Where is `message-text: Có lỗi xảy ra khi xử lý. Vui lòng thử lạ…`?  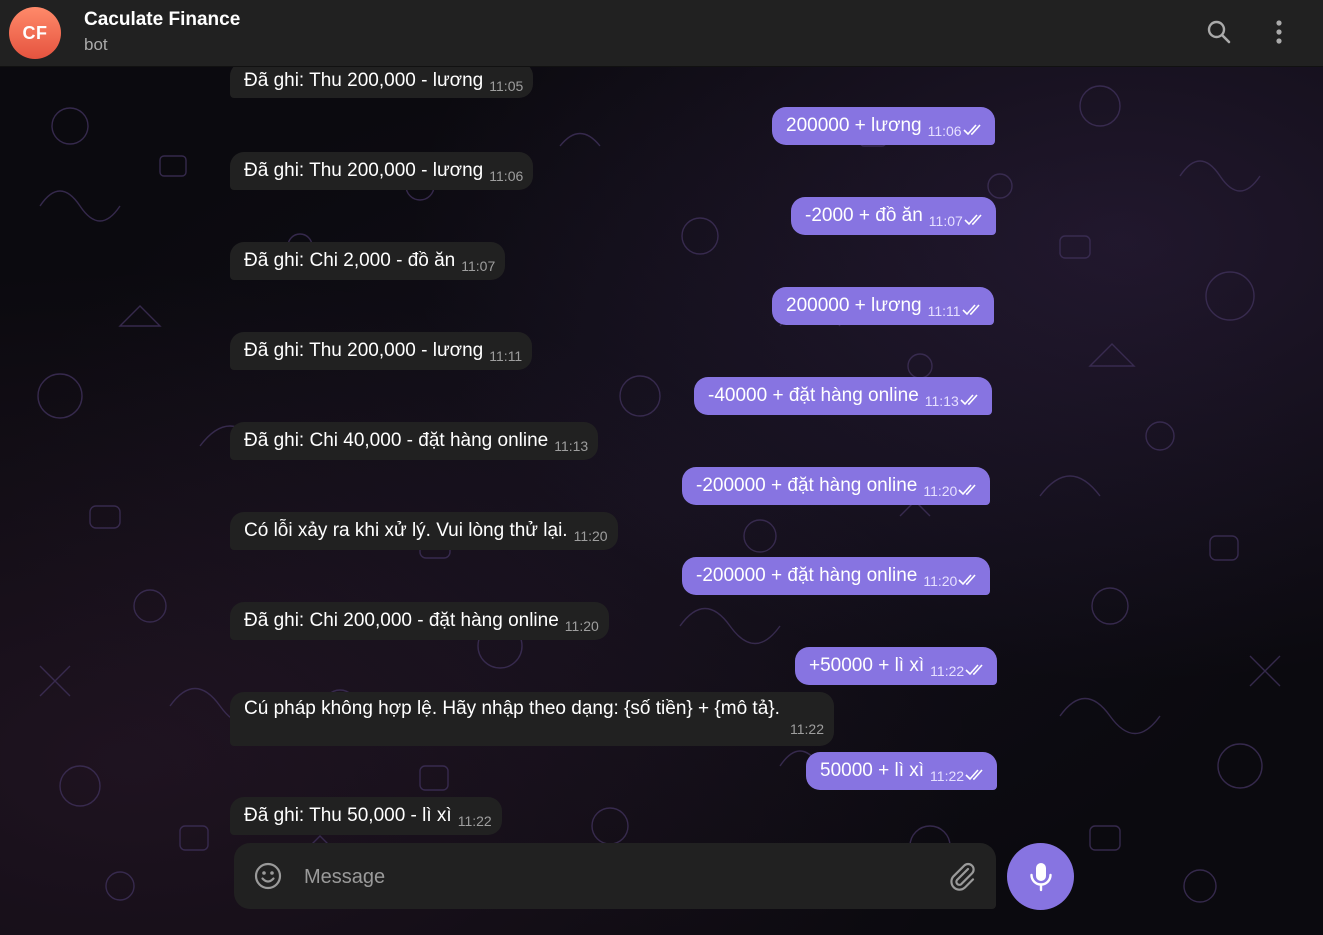
message-text: Có lỗi xảy ra khi xử lý. Vui lòng thử lạ… is located at coordinates (406, 530).